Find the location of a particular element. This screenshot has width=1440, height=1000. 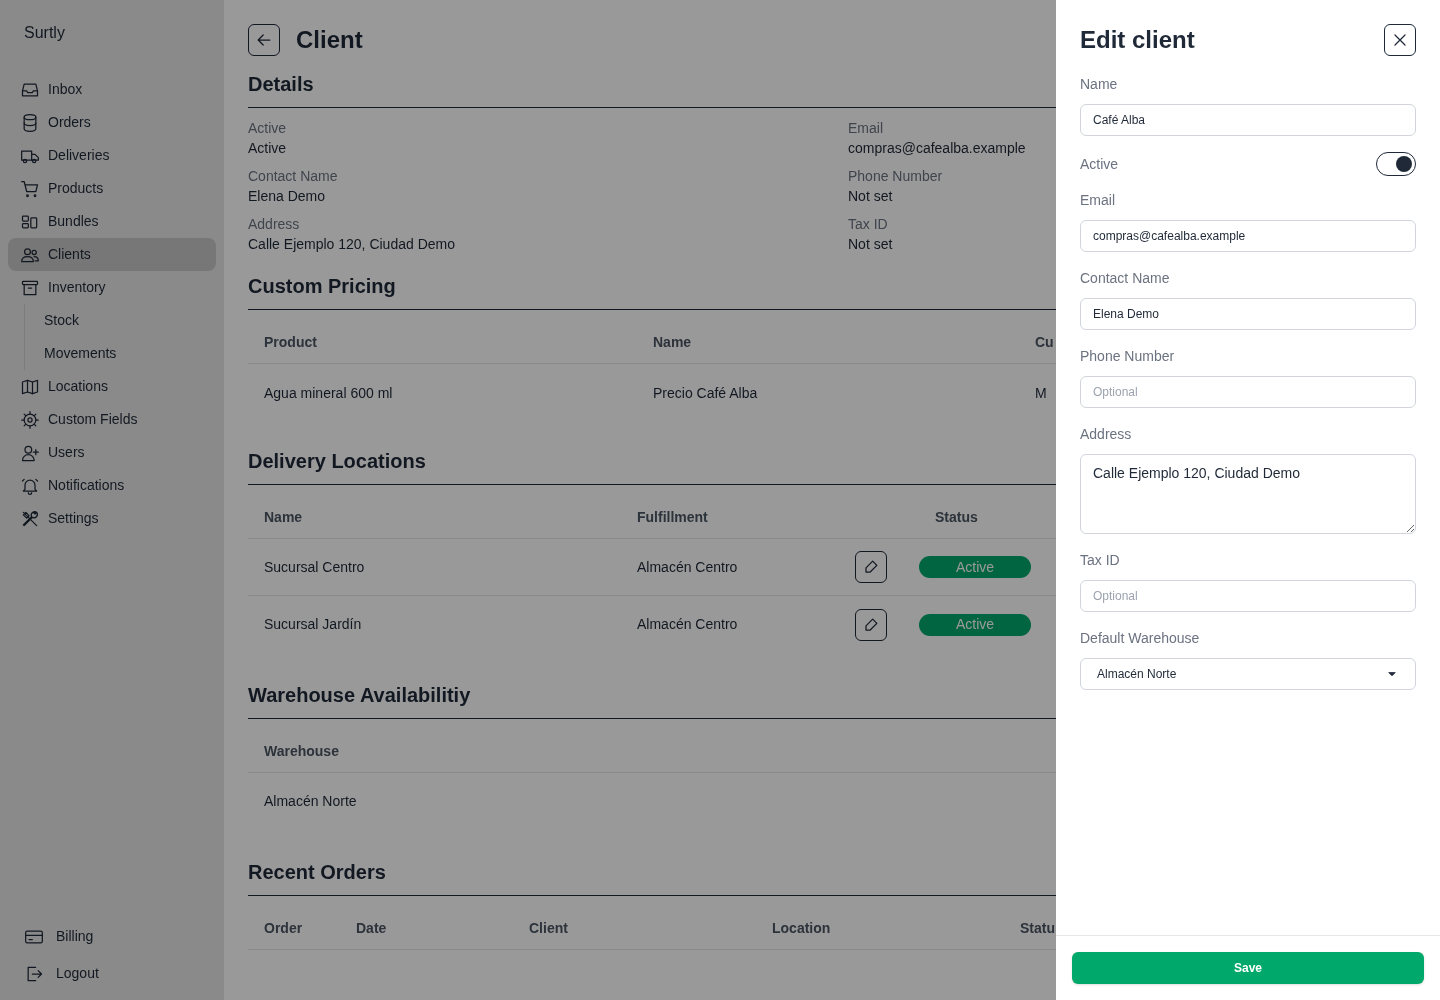

field-label: Name is located at coordinates (1099, 84).